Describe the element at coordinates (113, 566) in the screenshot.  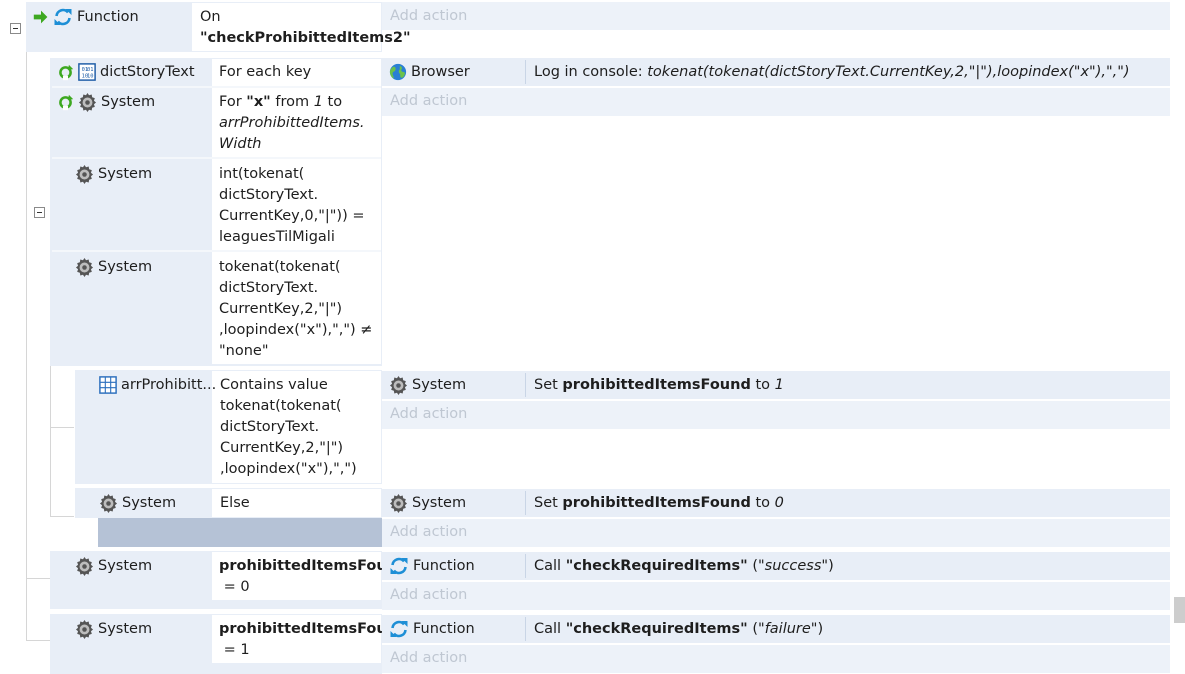
I see `found0-object: System` at that location.